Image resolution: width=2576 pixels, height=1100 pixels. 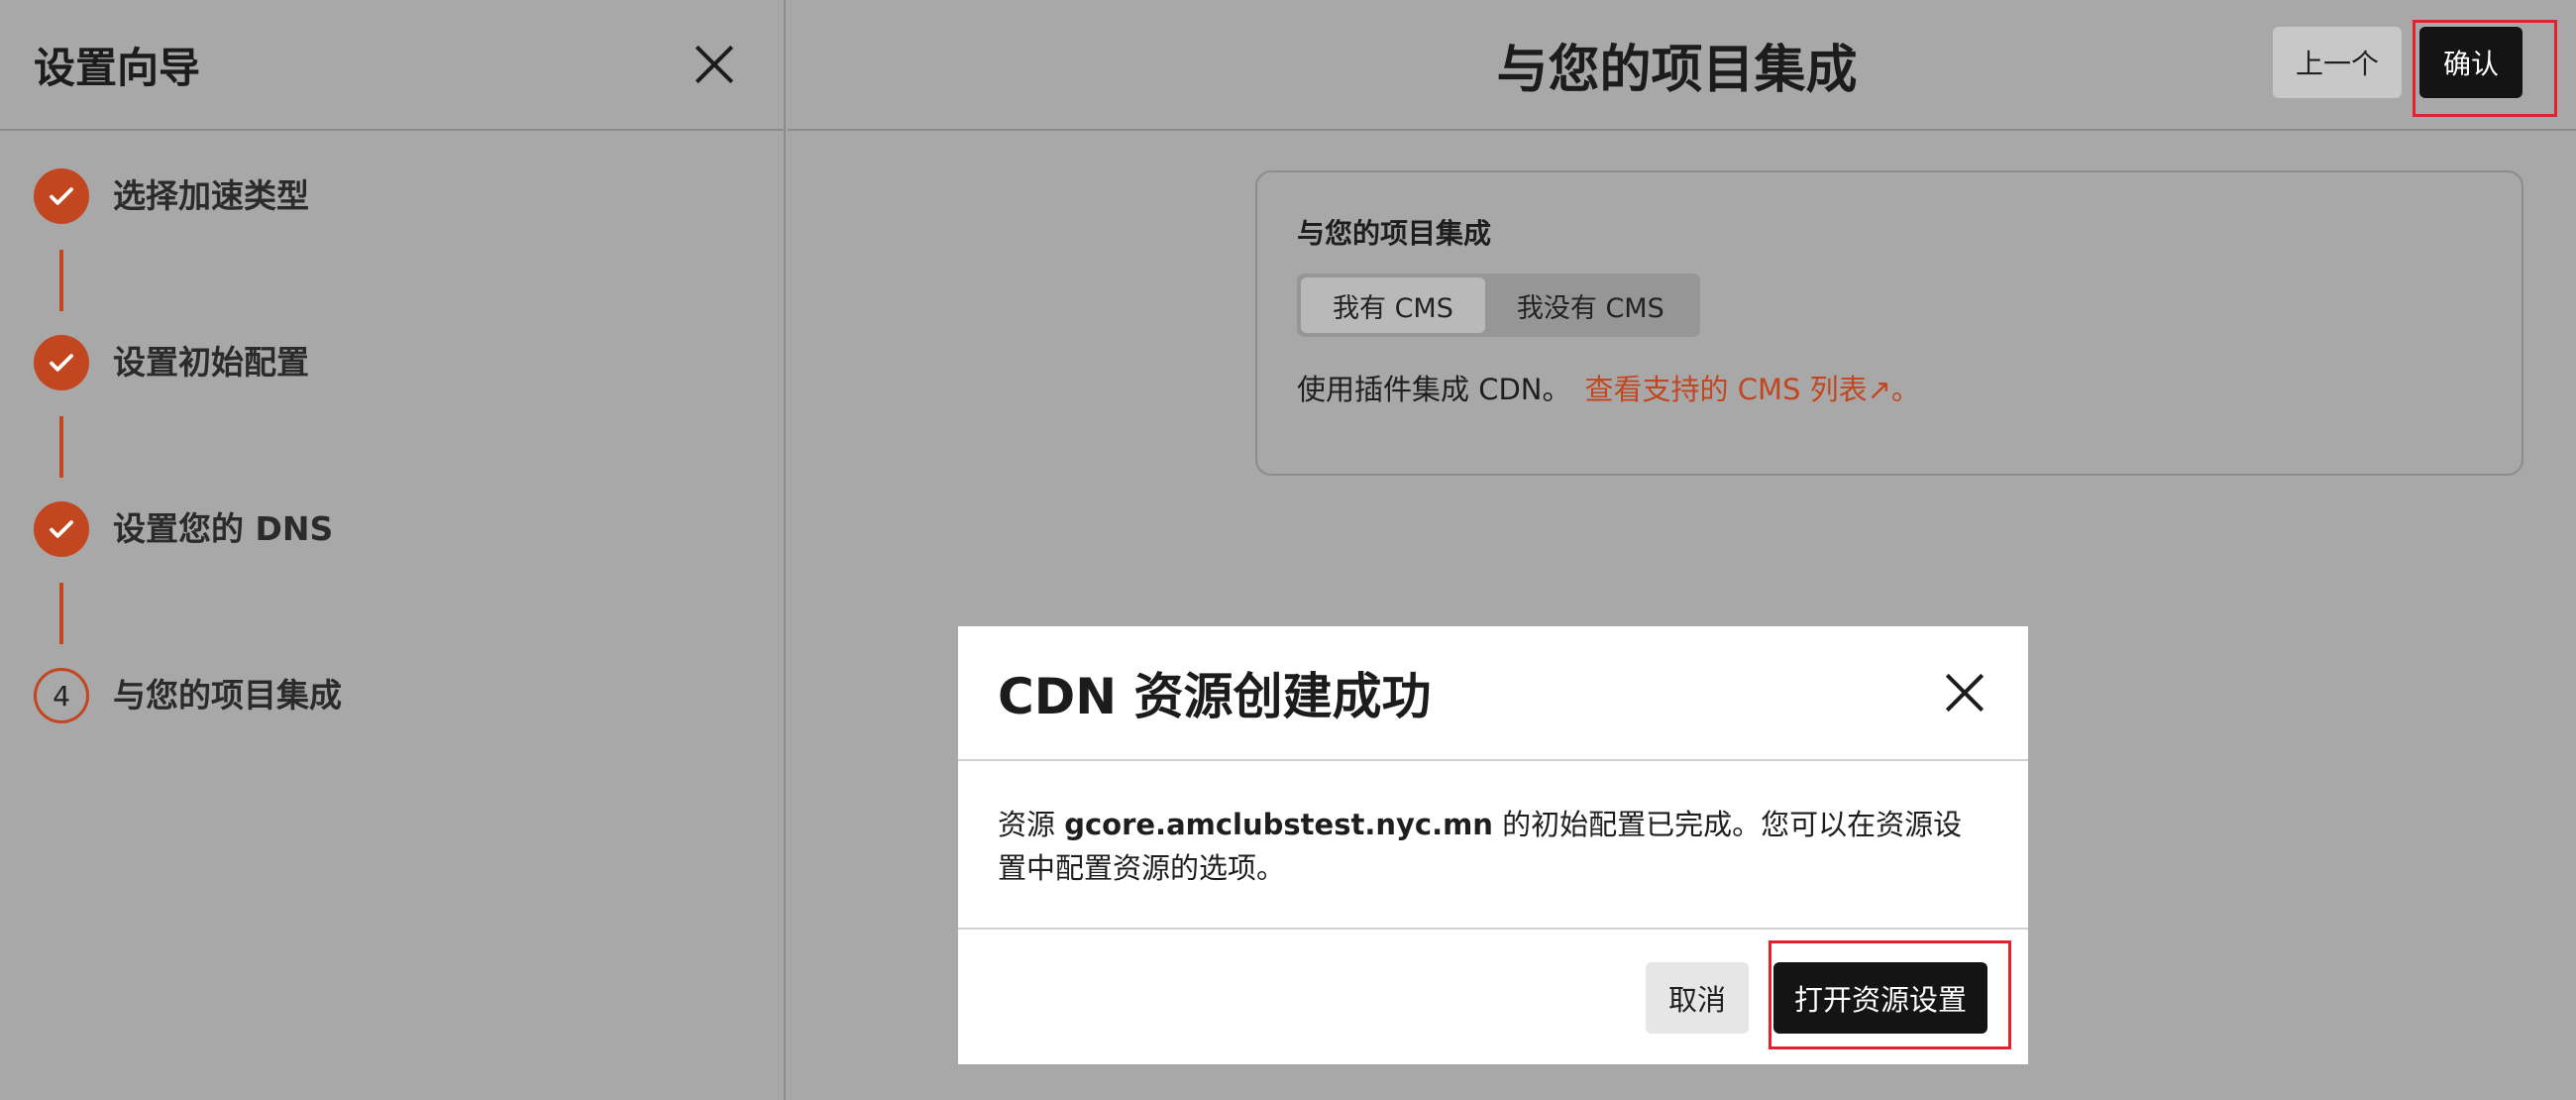 I want to click on open-resource-settings-button: 打开资源设置, so click(x=1880, y=998).